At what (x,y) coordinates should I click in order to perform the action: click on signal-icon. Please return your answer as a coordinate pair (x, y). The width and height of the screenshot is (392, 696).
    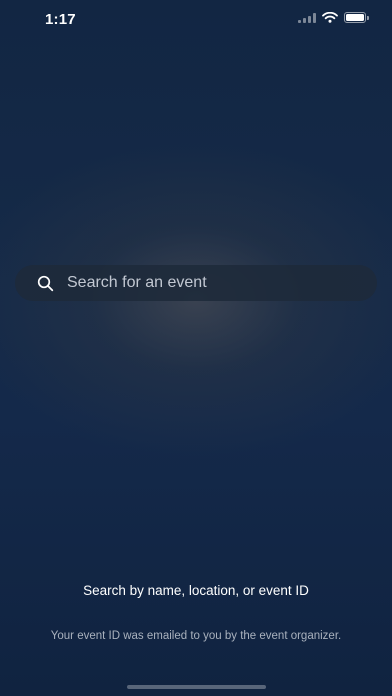
    Looking at the image, I should click on (307, 17).